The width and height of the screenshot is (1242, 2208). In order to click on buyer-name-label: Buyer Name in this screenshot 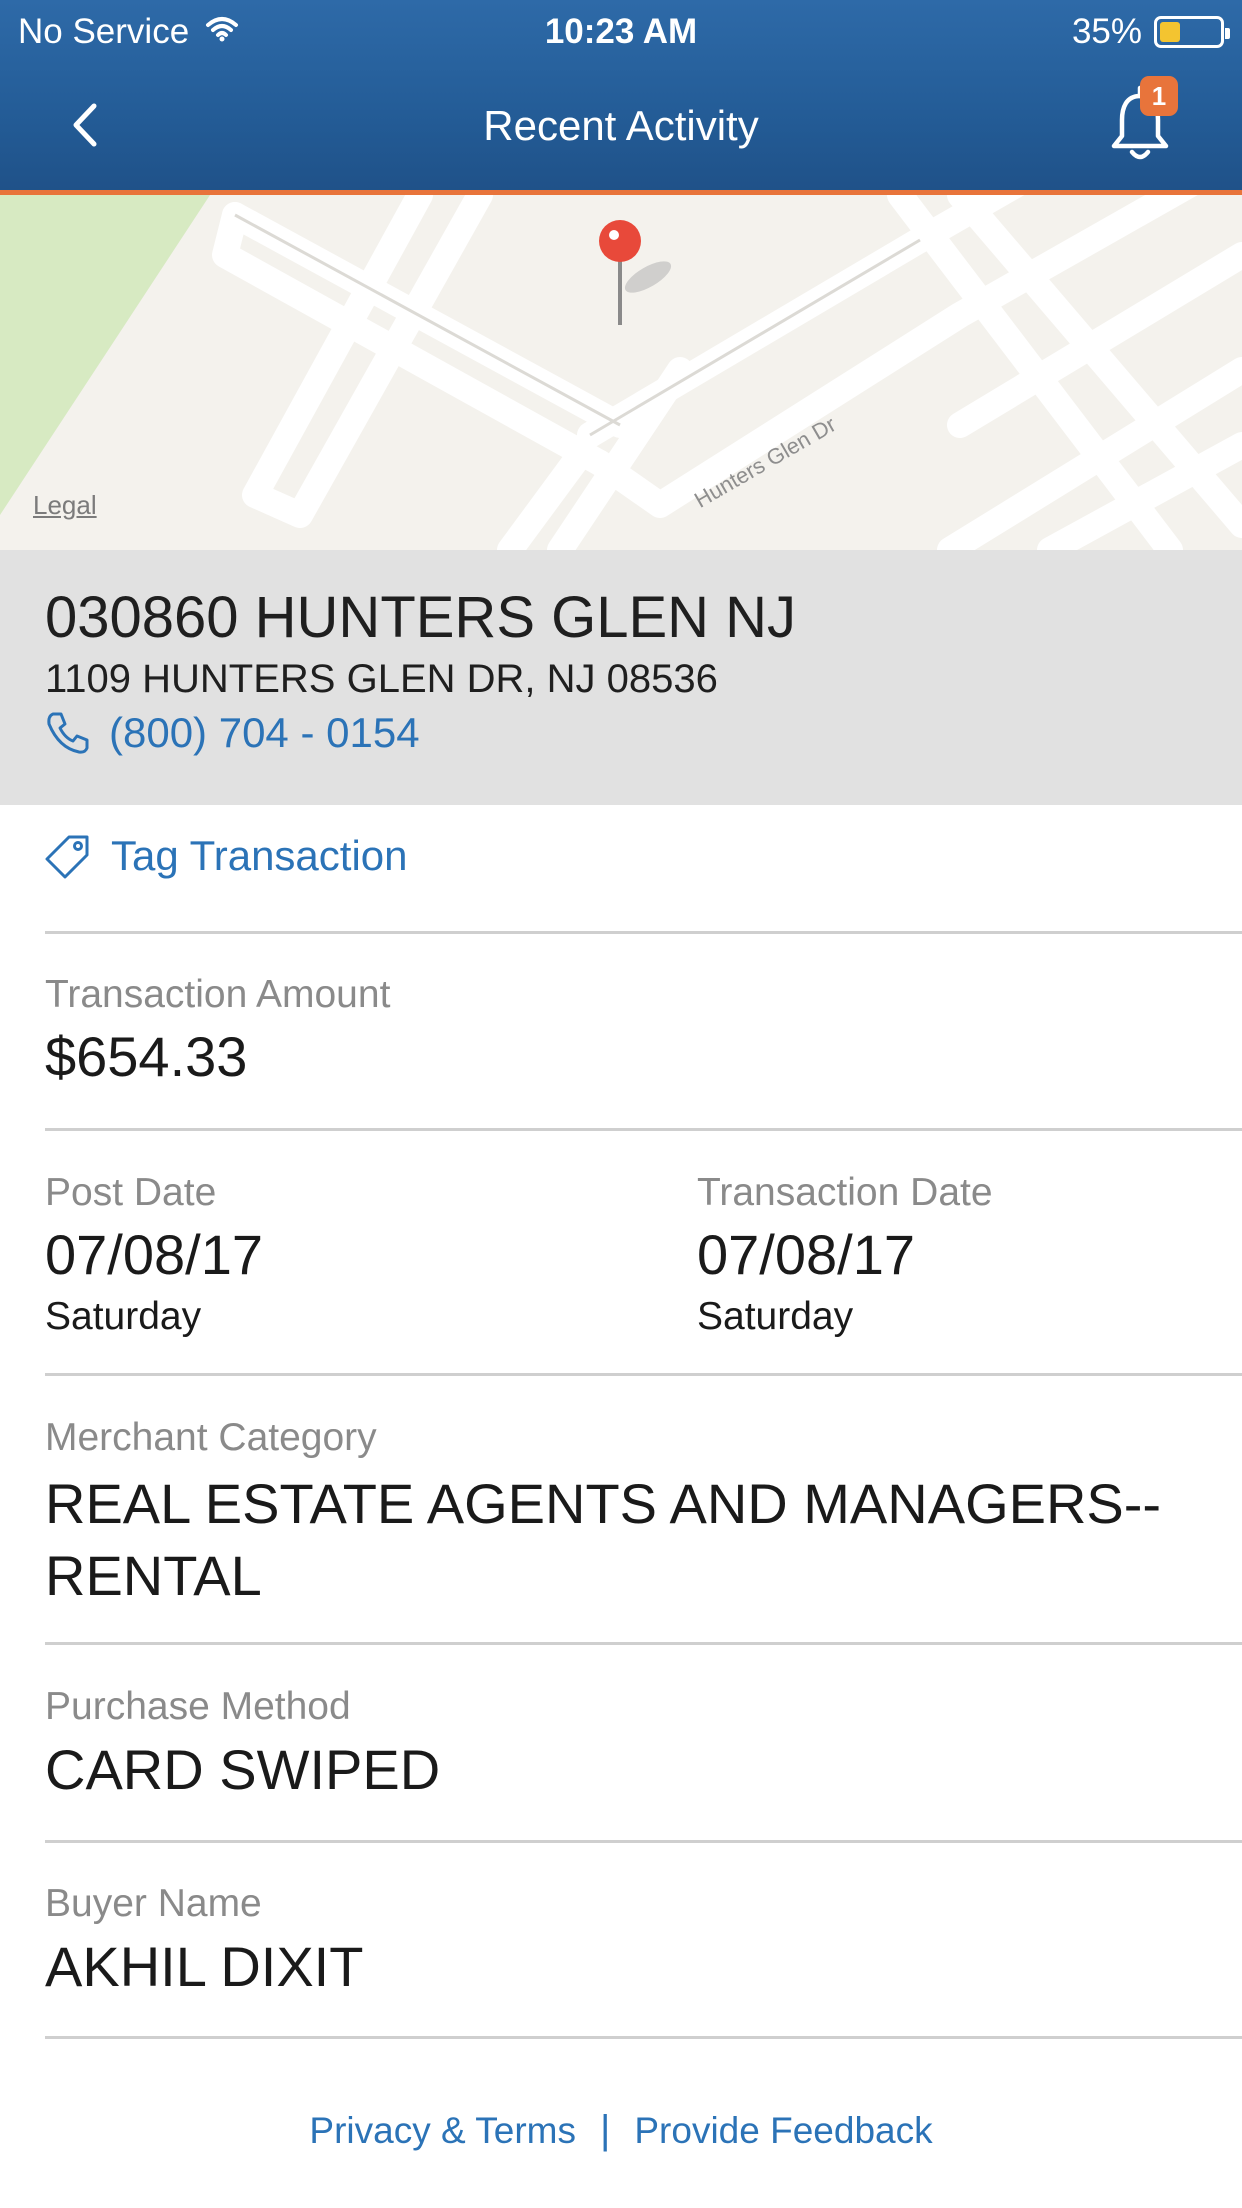, I will do `click(153, 1903)`.